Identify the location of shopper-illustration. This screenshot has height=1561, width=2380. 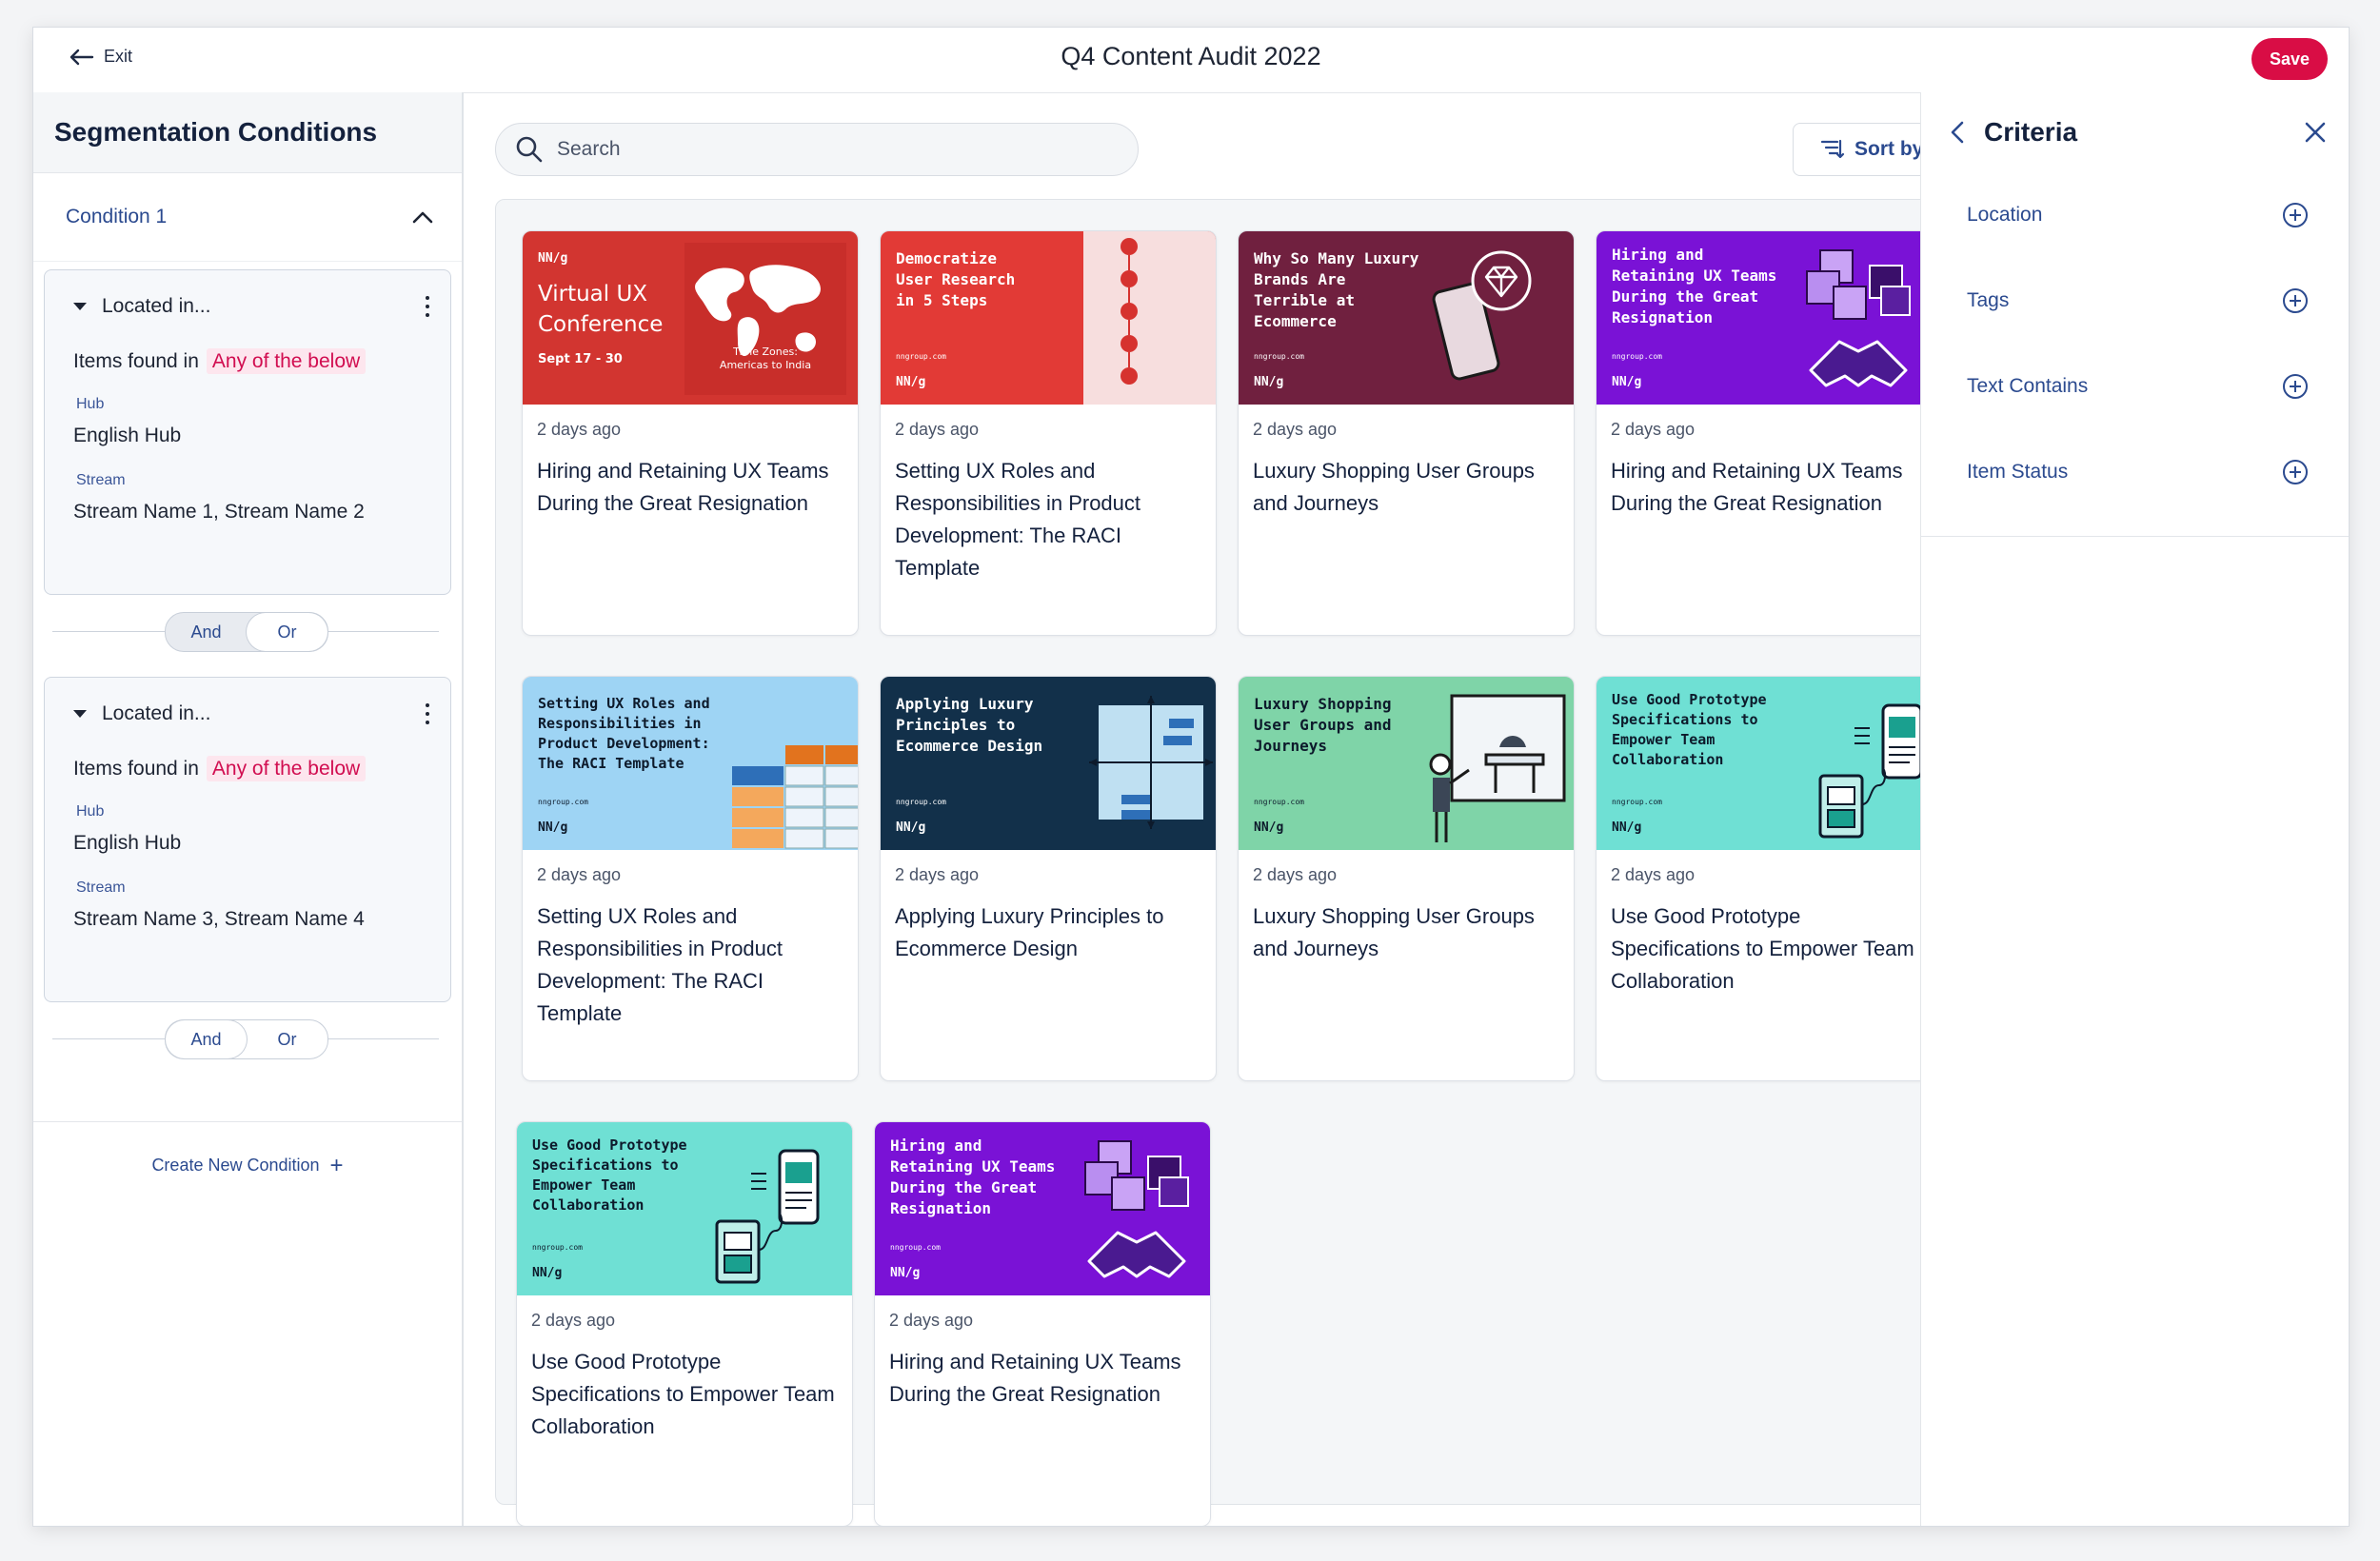
(1497, 768).